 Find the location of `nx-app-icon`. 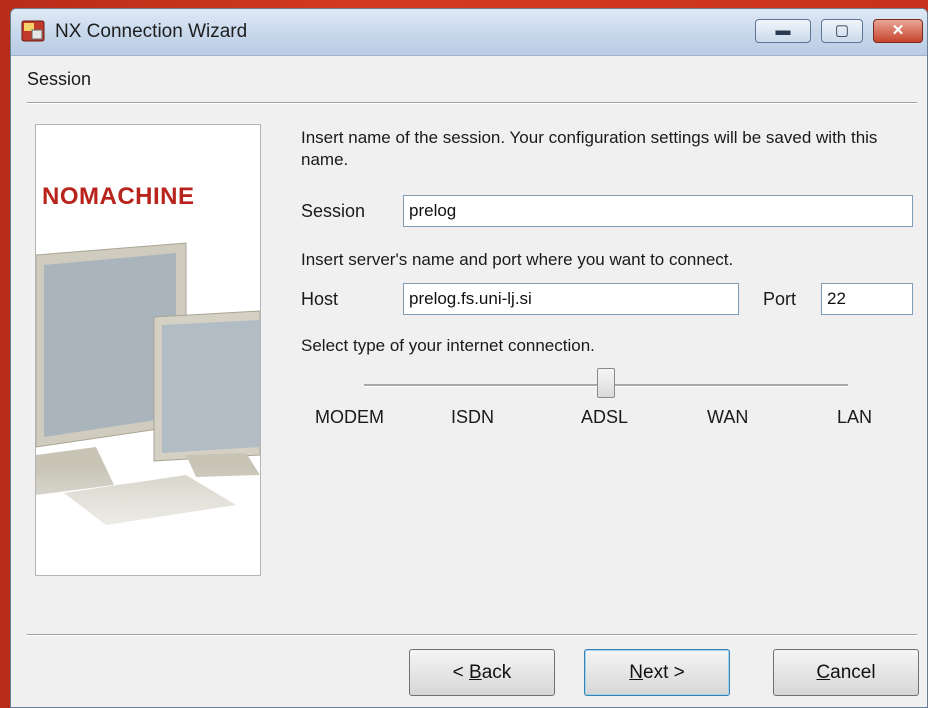

nx-app-icon is located at coordinates (33, 31).